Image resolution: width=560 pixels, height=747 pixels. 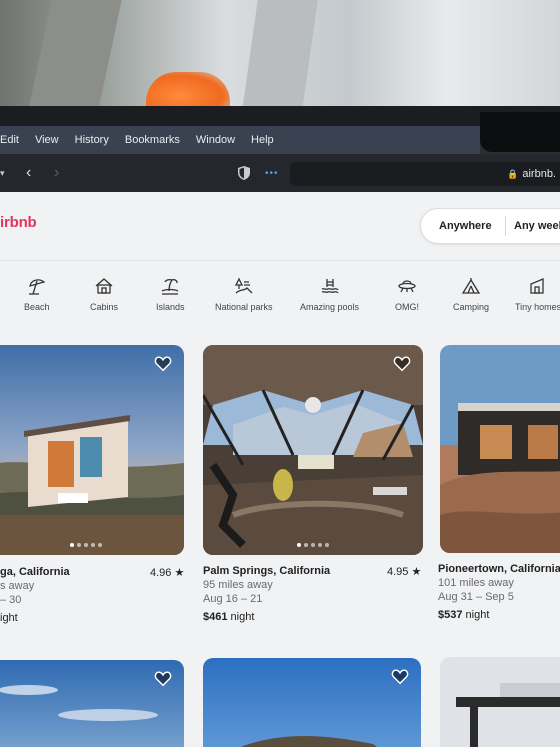 I want to click on search-pill: Anywhere Any week, so click(x=490, y=226).